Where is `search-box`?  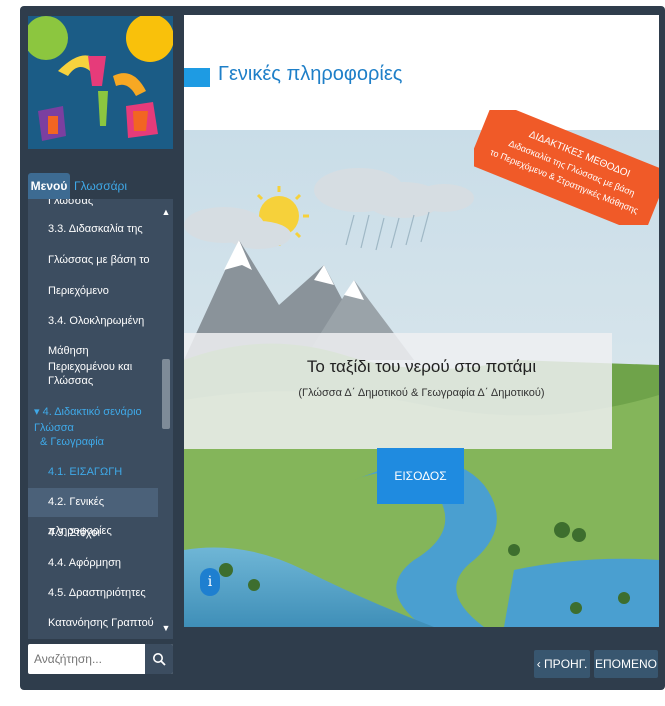 search-box is located at coordinates (100, 659).